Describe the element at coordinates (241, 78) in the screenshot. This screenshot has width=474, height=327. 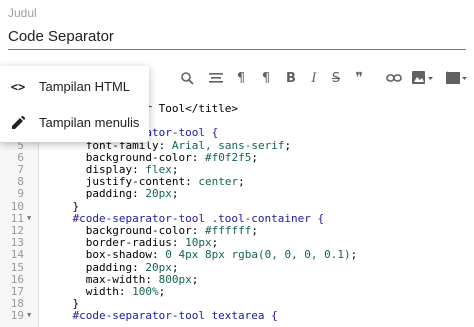
I see `paragraph-icon: ¶` at that location.